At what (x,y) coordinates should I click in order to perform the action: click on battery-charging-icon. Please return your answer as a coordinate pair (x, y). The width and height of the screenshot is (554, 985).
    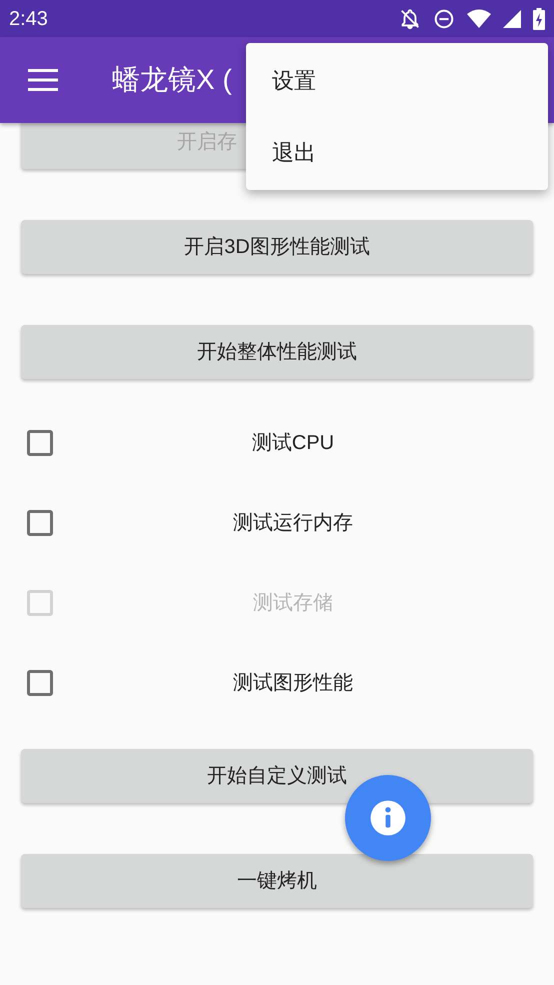
    Looking at the image, I should click on (539, 19).